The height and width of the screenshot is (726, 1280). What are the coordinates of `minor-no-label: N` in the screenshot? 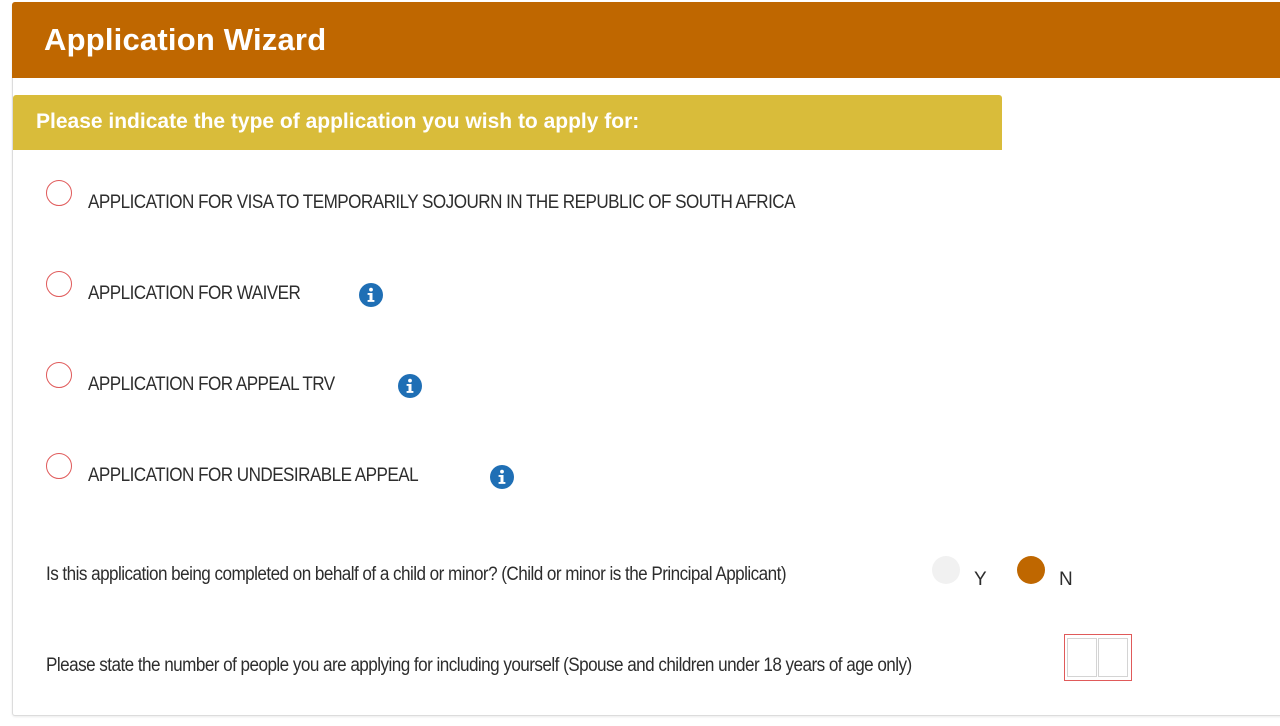 It's located at (1066, 579).